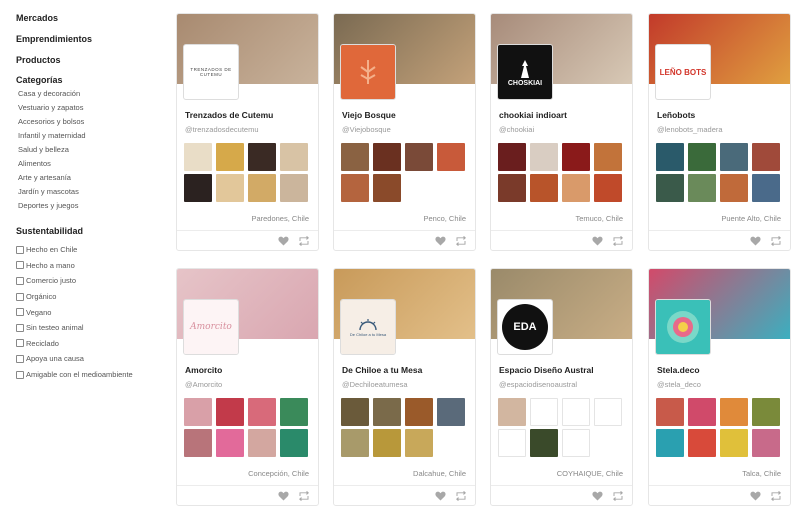 This screenshot has height=520, width=800. I want to click on shop-handle: @Dechiloeatumesa, so click(375, 384).